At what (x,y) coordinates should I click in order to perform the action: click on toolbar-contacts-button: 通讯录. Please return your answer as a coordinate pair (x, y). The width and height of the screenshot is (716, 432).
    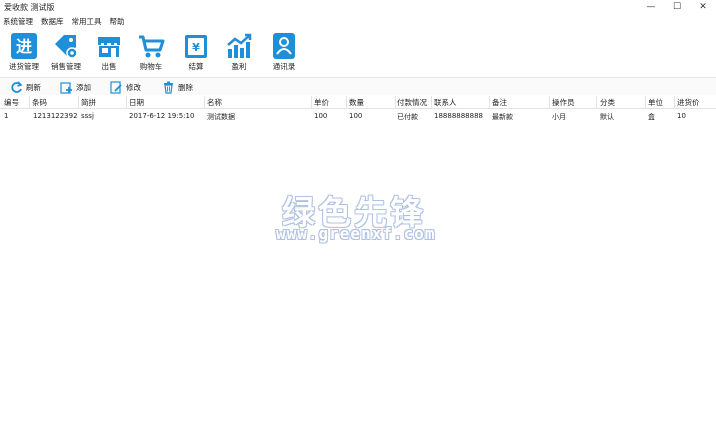
    Looking at the image, I should click on (284, 54).